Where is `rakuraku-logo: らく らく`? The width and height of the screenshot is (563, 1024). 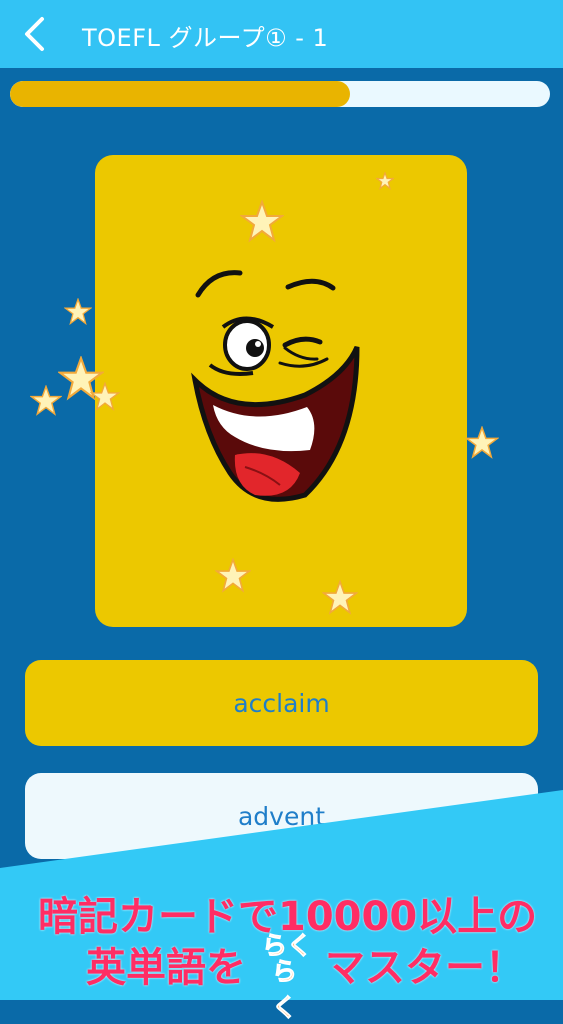
rakuraku-logo: らく らく is located at coordinates (289, 976).